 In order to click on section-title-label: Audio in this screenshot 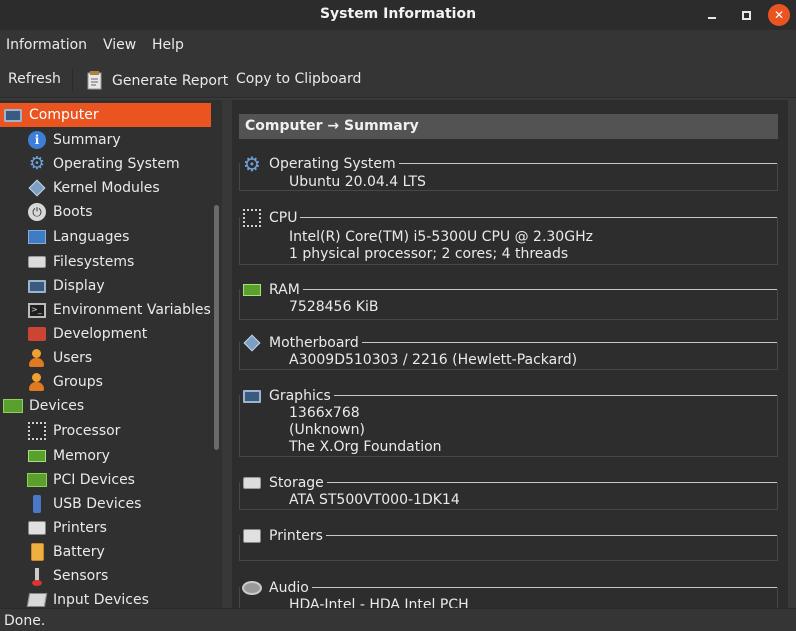, I will do `click(289, 588)`.